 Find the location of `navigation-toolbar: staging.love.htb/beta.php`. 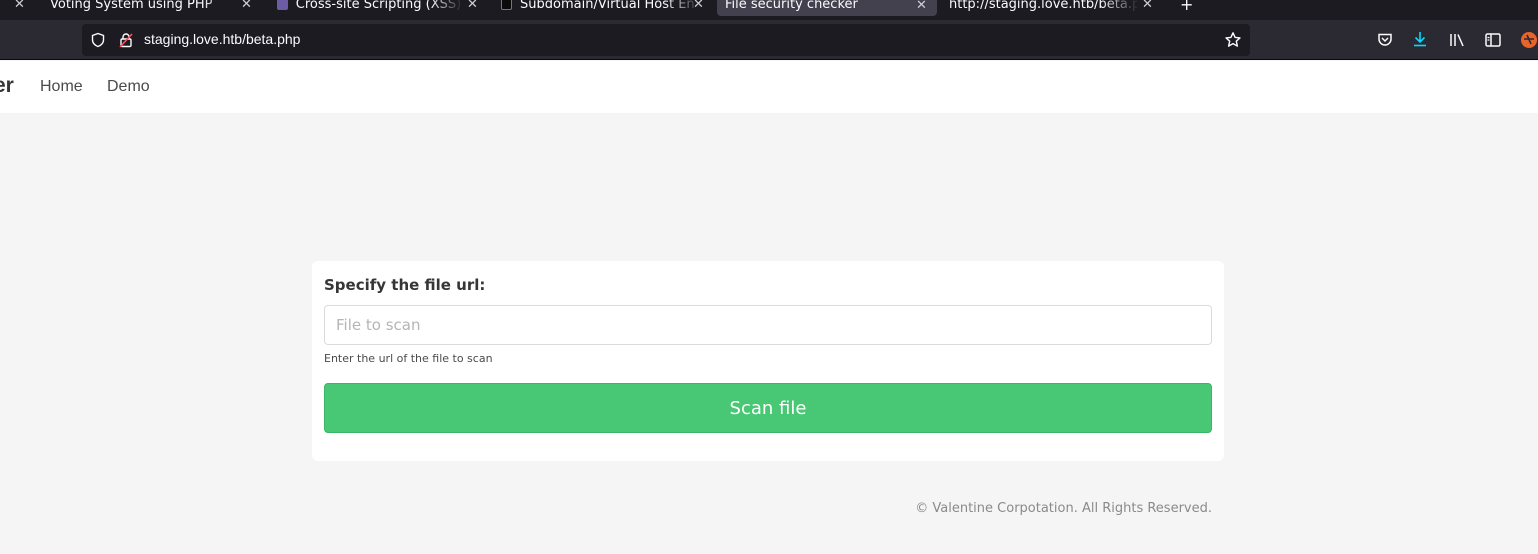

navigation-toolbar: staging.love.htb/beta.php is located at coordinates (769, 40).